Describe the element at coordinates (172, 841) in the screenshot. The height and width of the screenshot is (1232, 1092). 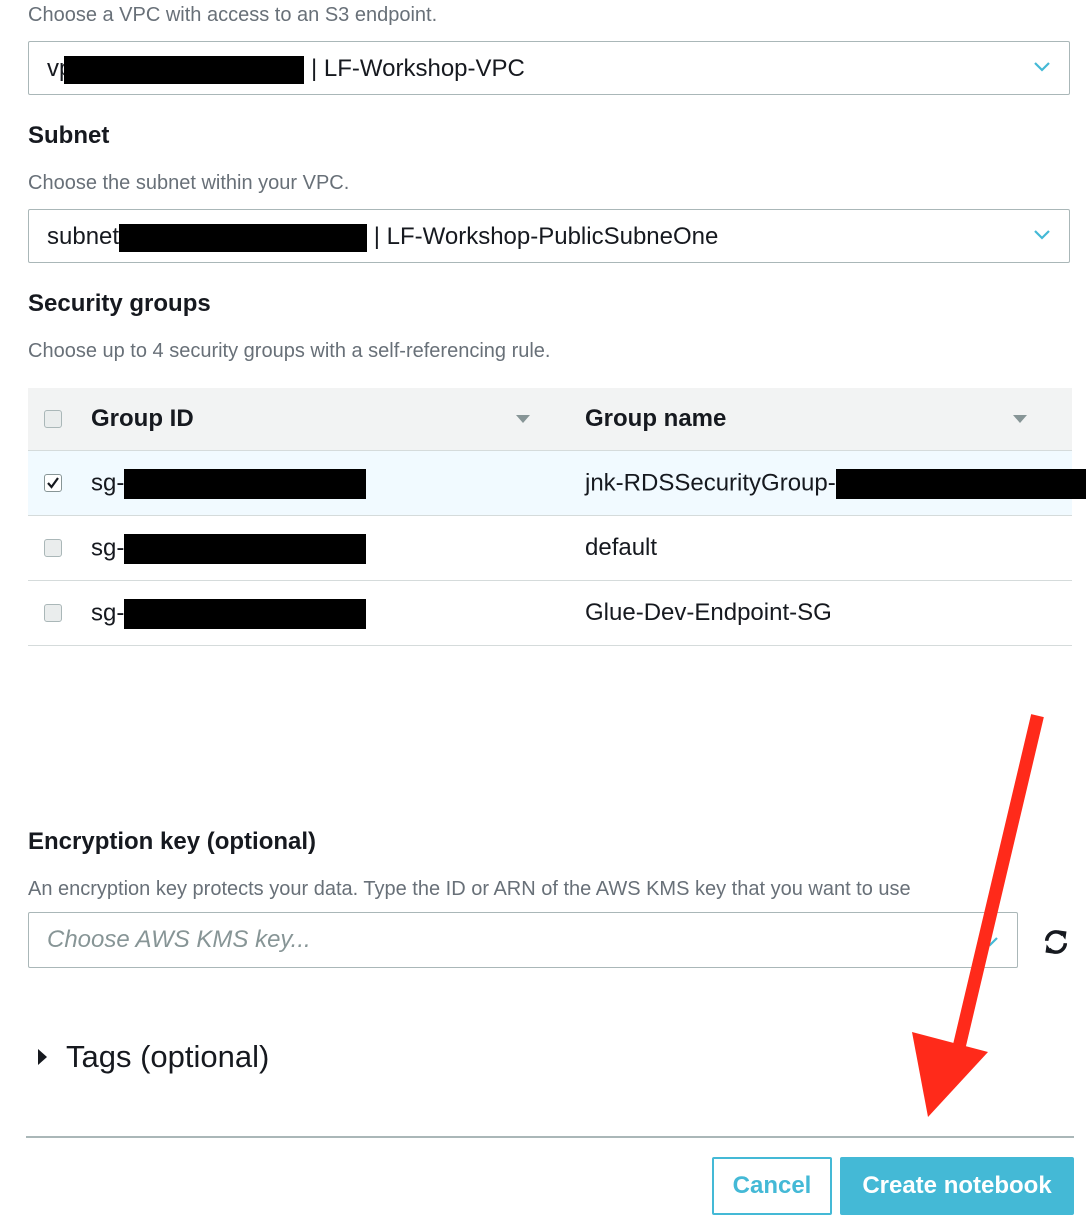
I see `encryption-key-label: Encryption key (optional)` at that location.